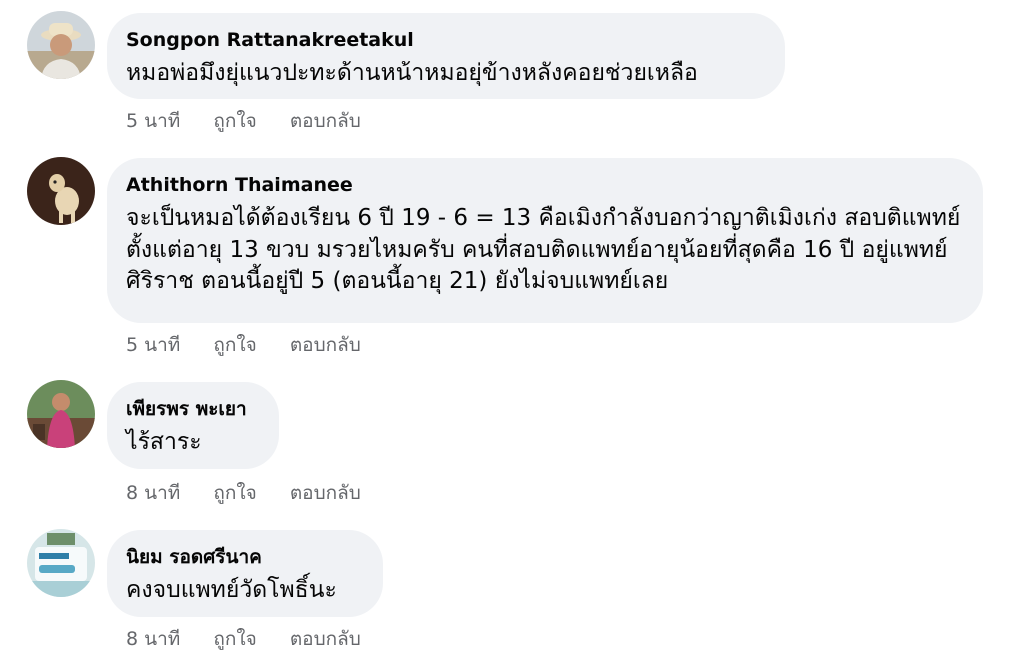 The height and width of the screenshot is (654, 1024). I want to click on comment-author: เพียรพร พะเยา, so click(191, 409).